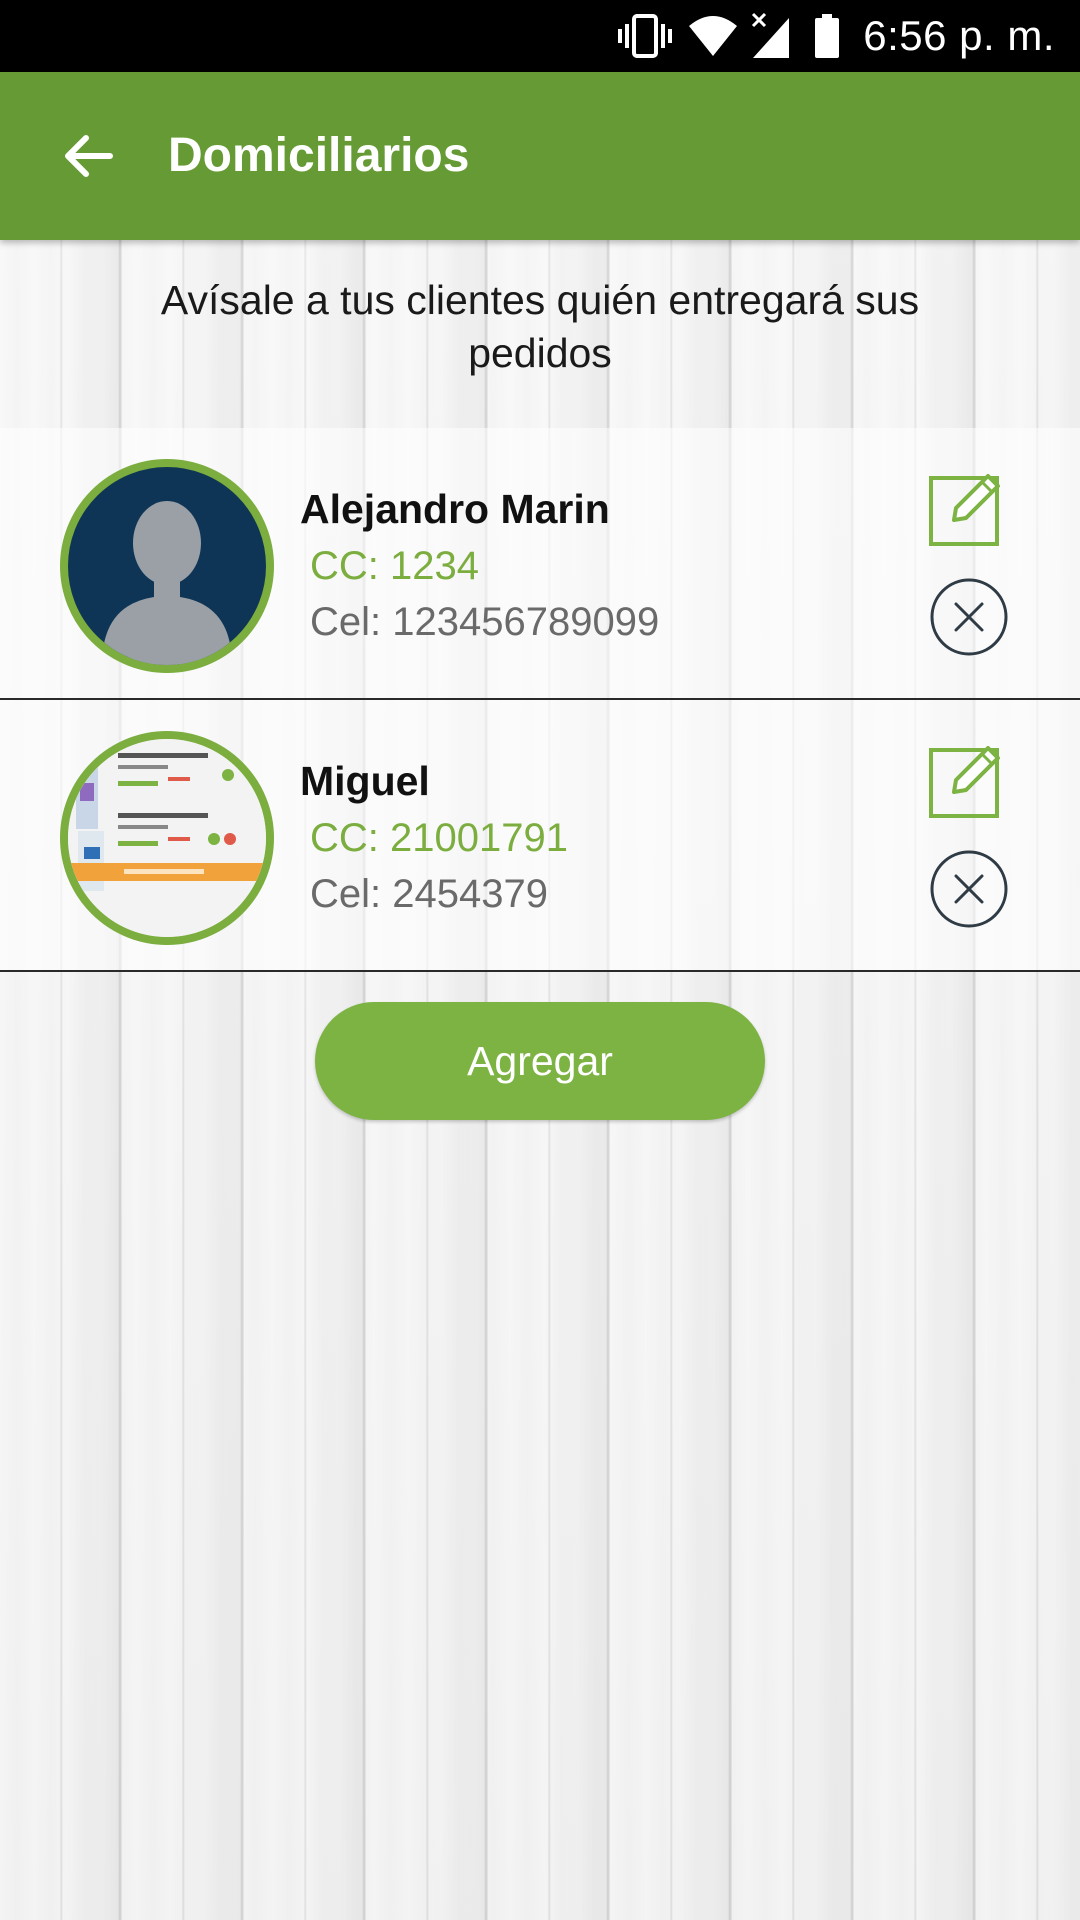  Describe the element at coordinates (319, 155) in the screenshot. I see `page-title: Domiciliarios` at that location.